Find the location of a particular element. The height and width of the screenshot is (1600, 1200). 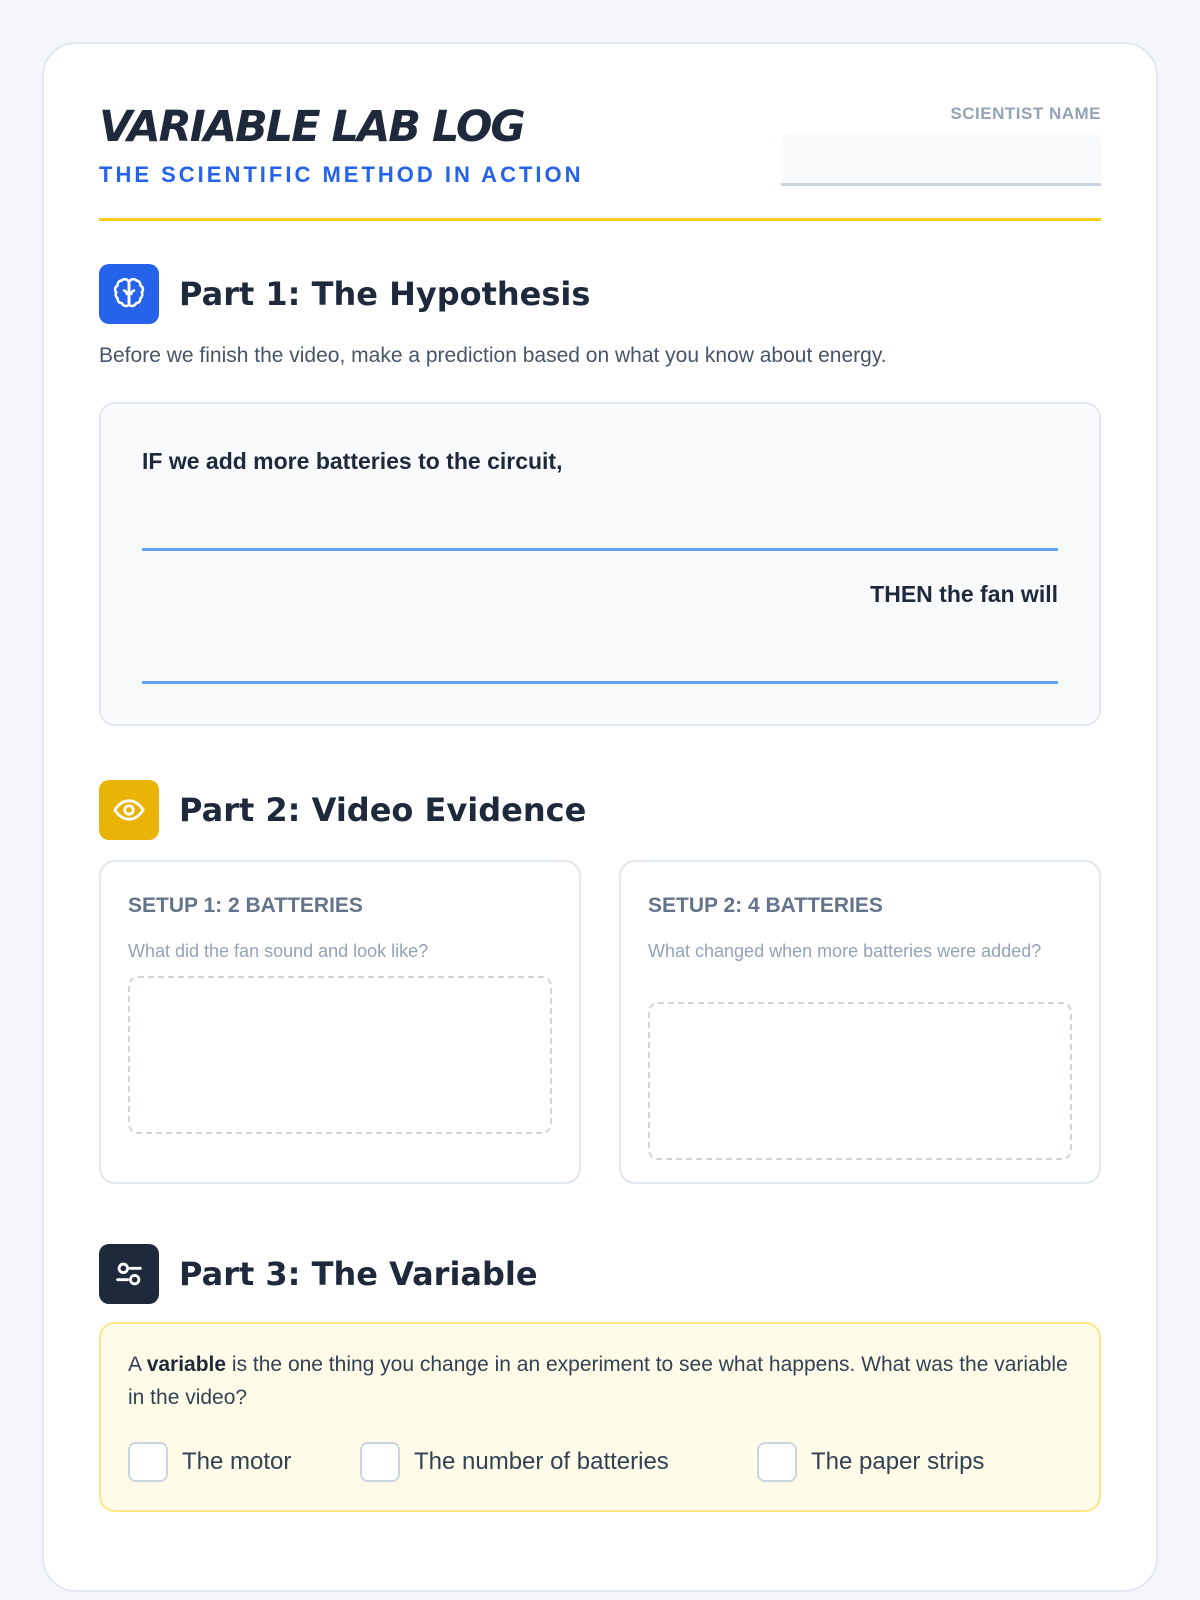

setup1-answer-area is located at coordinates (340, 1055).